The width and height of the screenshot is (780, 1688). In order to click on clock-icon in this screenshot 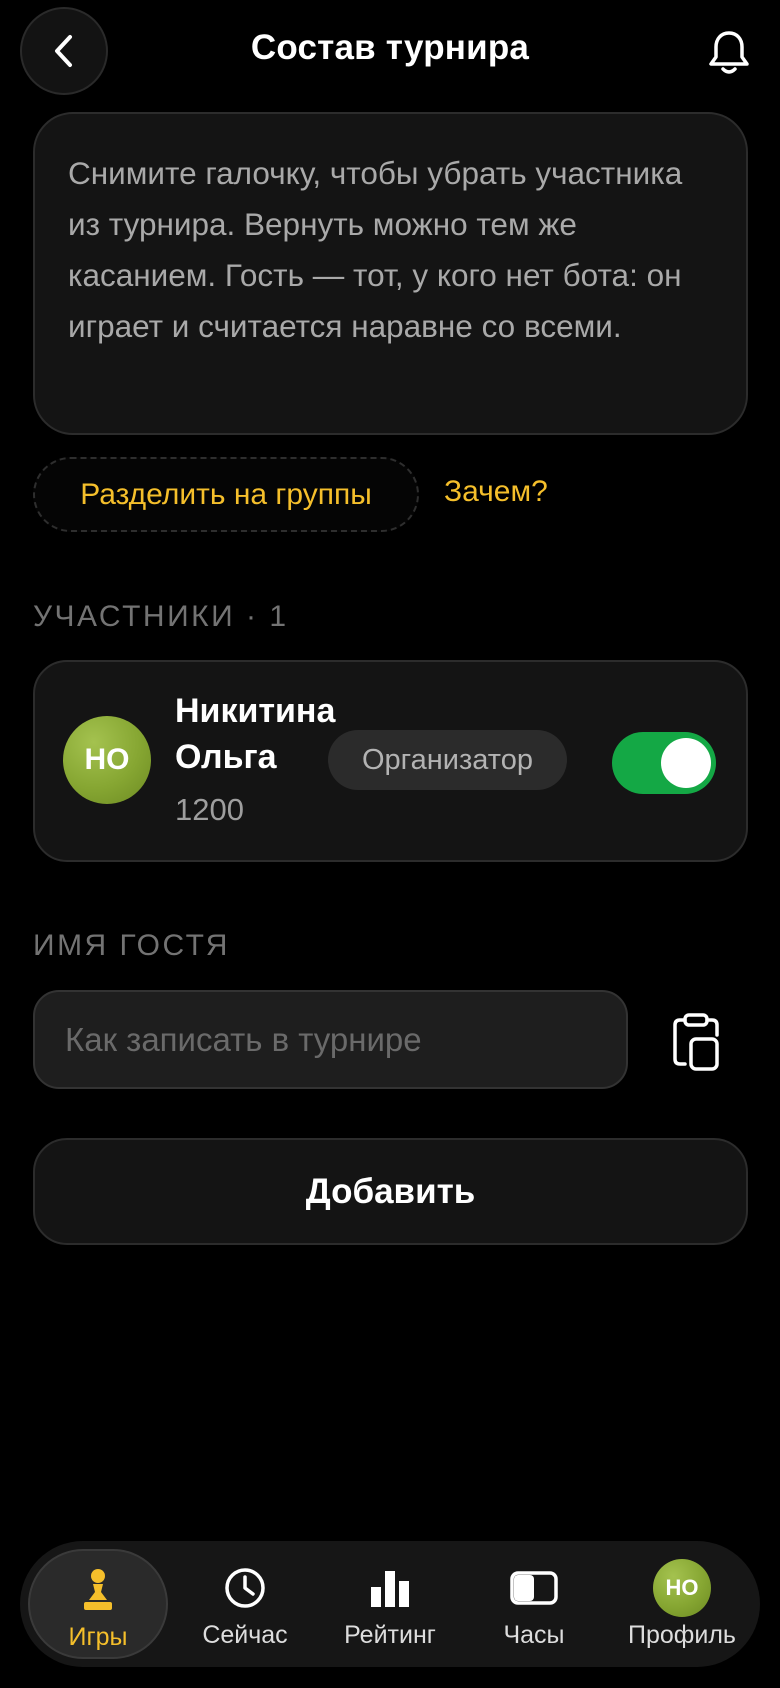, I will do `click(245, 1588)`.